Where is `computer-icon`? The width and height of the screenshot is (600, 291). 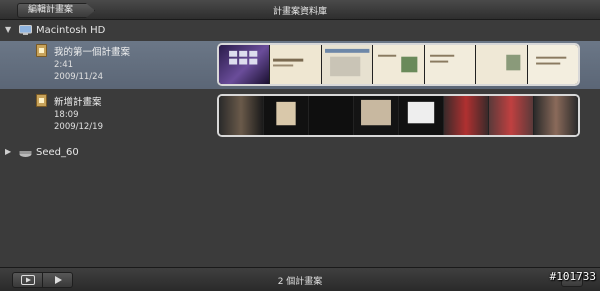
computer-icon is located at coordinates (25, 32).